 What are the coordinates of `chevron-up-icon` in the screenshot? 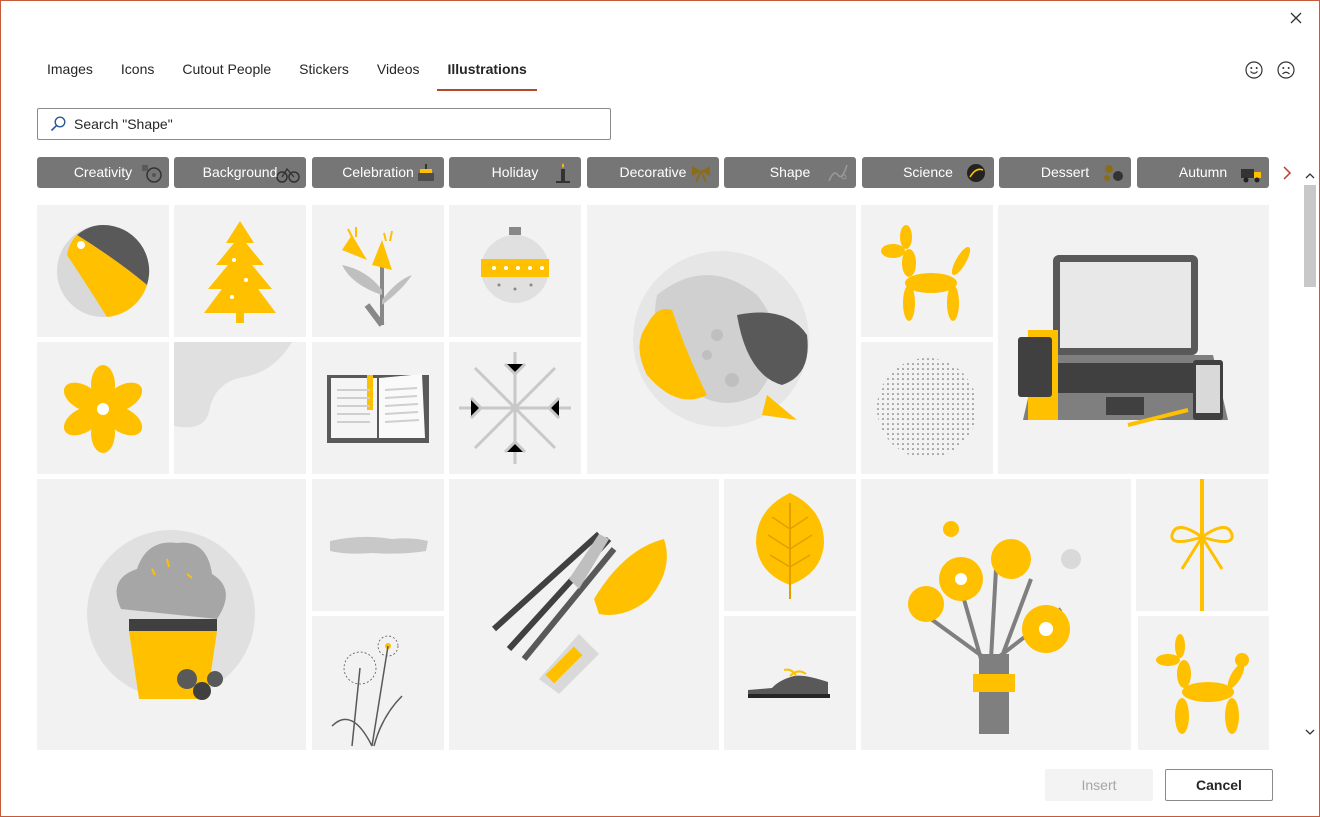 It's located at (1310, 176).